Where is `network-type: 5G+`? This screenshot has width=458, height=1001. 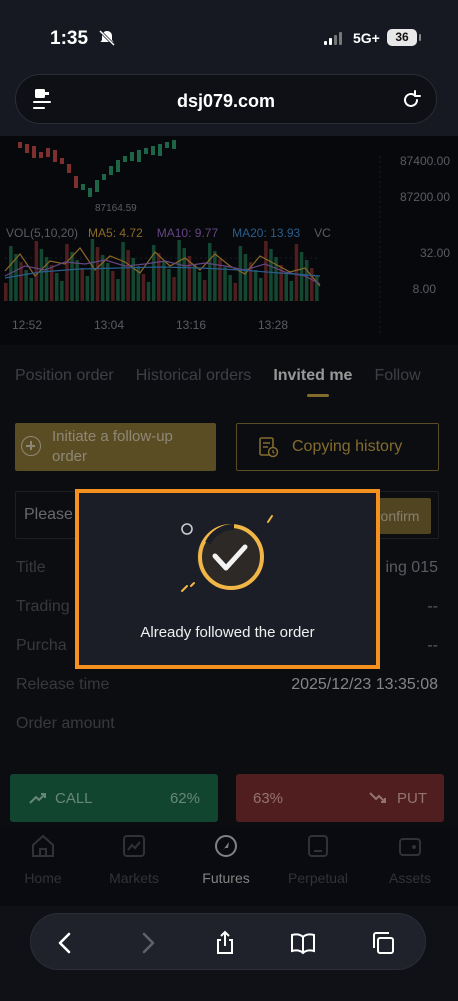
network-type: 5G+ is located at coordinates (366, 38).